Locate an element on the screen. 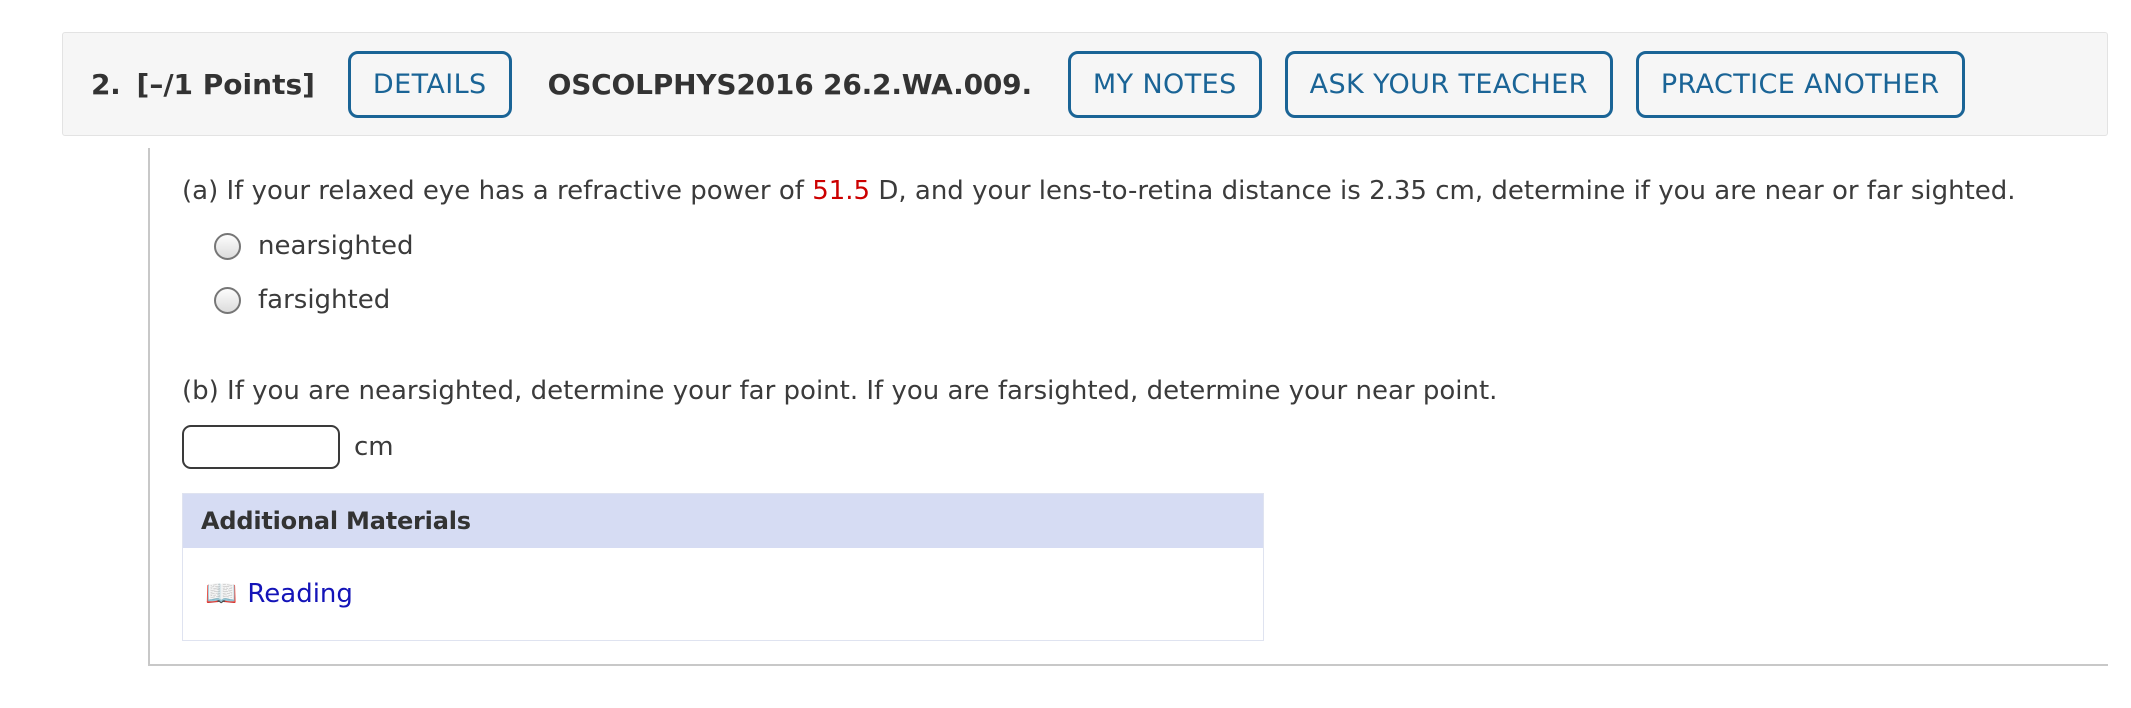 This screenshot has height=708, width=2131. answer-unit-label: cm is located at coordinates (374, 447).